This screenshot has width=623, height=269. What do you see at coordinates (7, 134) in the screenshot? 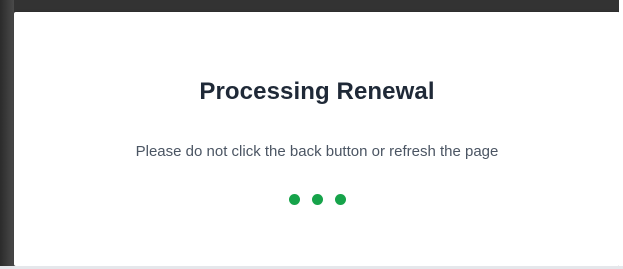
I see `backdrop-left-shade` at bounding box center [7, 134].